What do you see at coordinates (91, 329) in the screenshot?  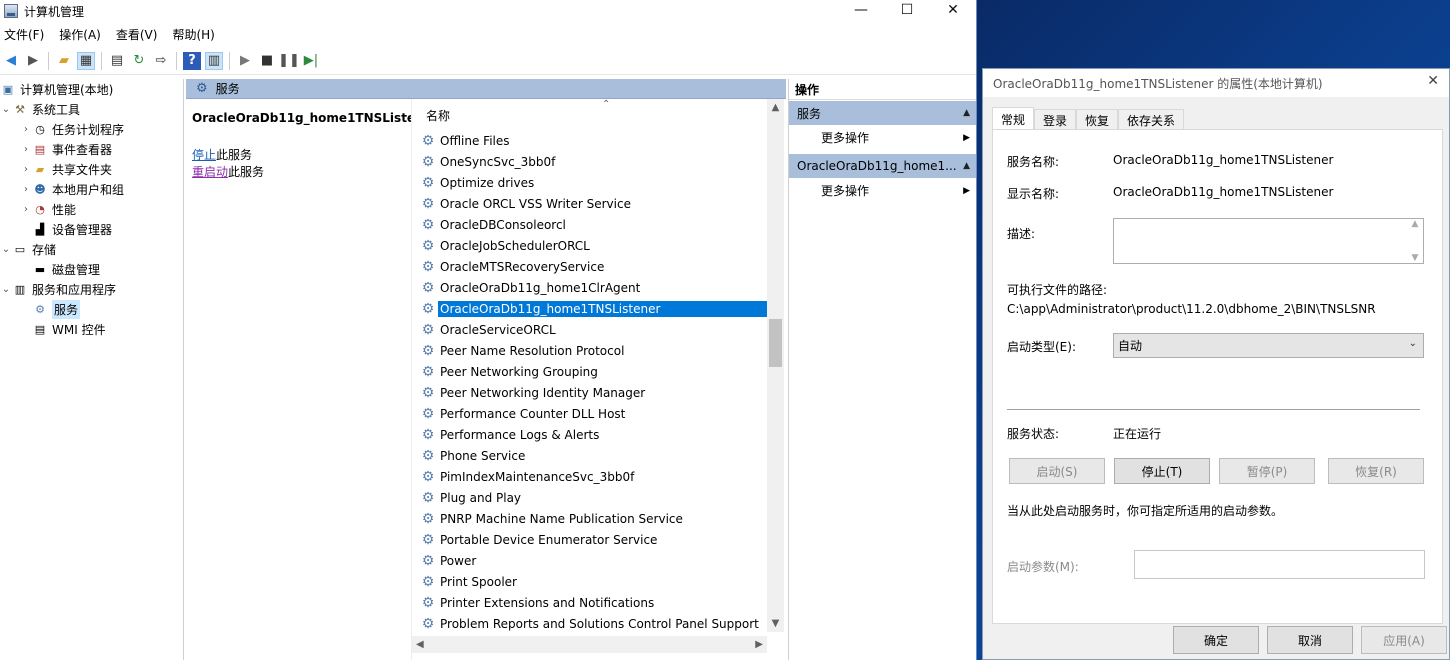 I see `tree-item-wmi: ▤ WMI 控件` at bounding box center [91, 329].